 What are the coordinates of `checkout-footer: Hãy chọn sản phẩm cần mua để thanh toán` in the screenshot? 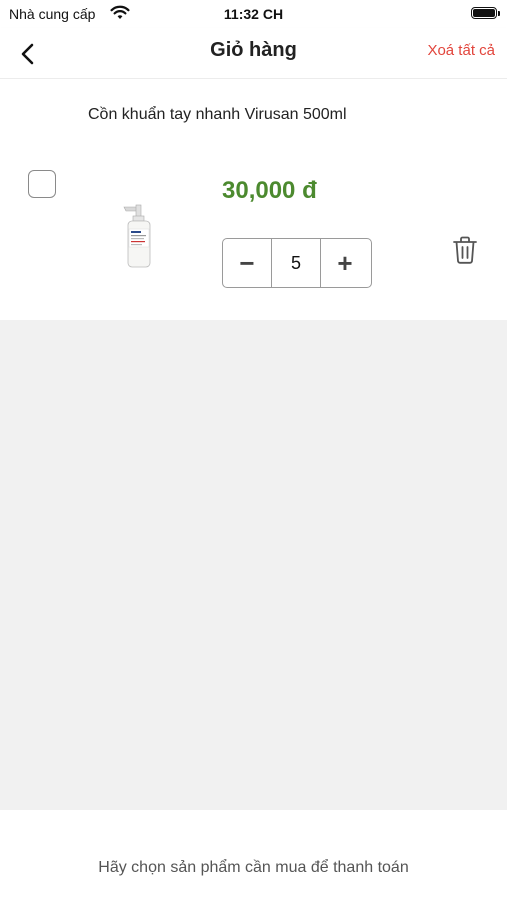 It's located at (253, 855).